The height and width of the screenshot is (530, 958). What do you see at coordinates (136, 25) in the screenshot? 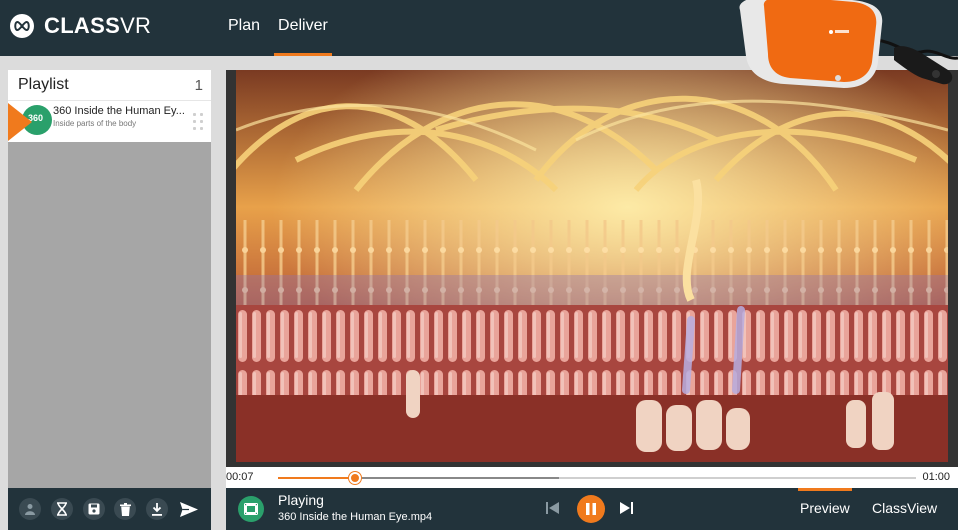
I see `logo-text-thin: VR` at bounding box center [136, 25].